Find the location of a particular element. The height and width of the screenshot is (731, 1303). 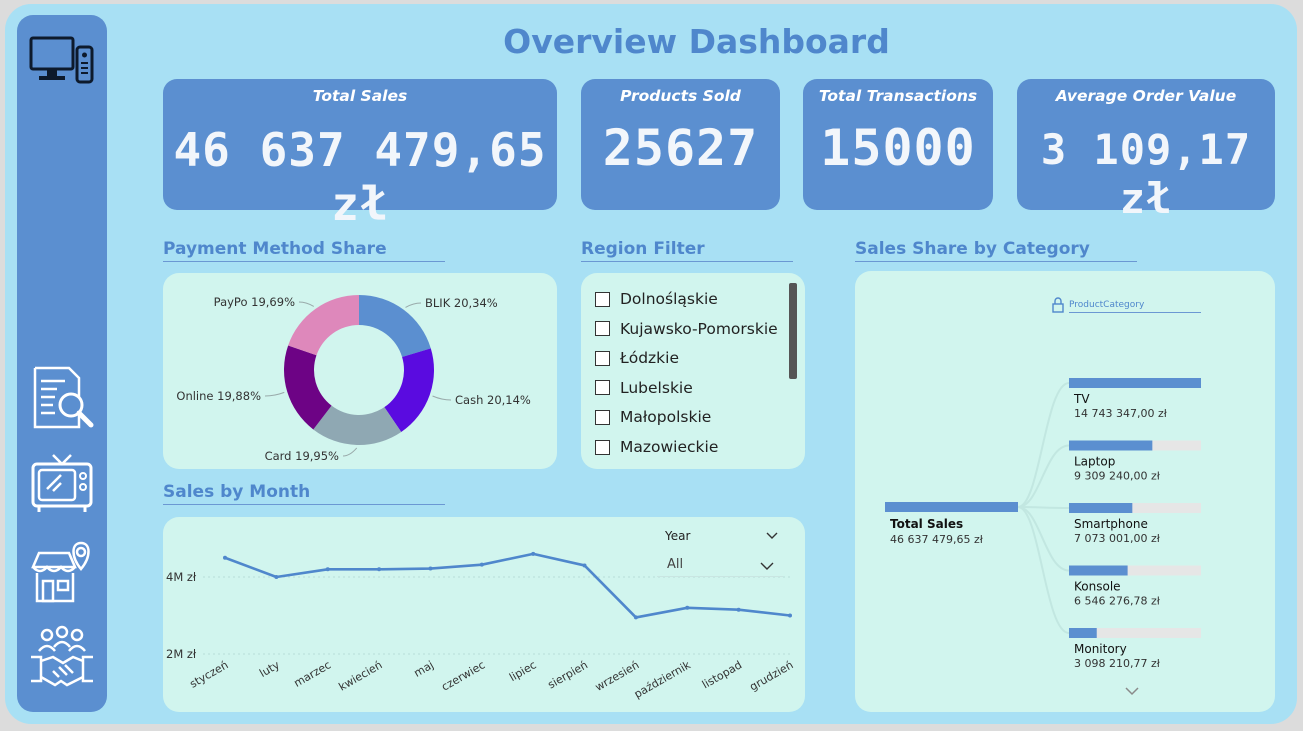

root-bar is located at coordinates (951, 507).